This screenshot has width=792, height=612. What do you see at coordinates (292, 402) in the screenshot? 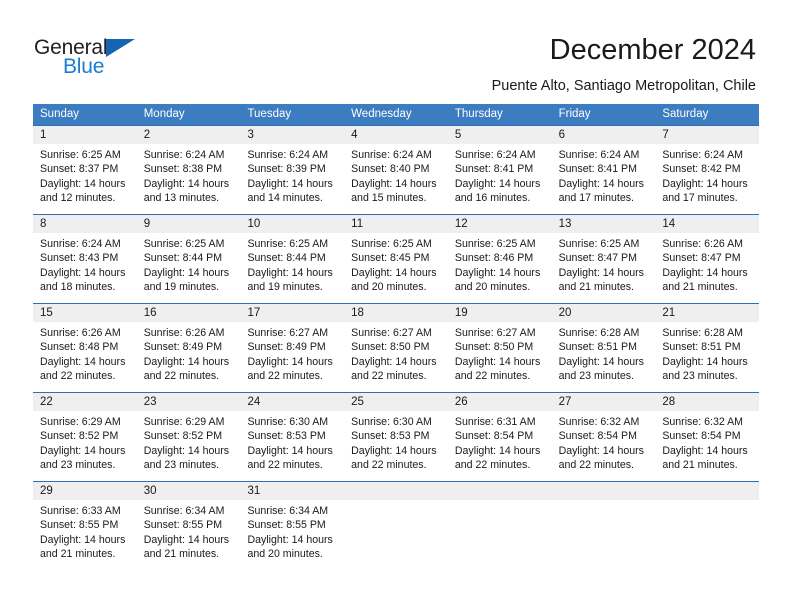
I see `day-number: 24` at bounding box center [292, 402].